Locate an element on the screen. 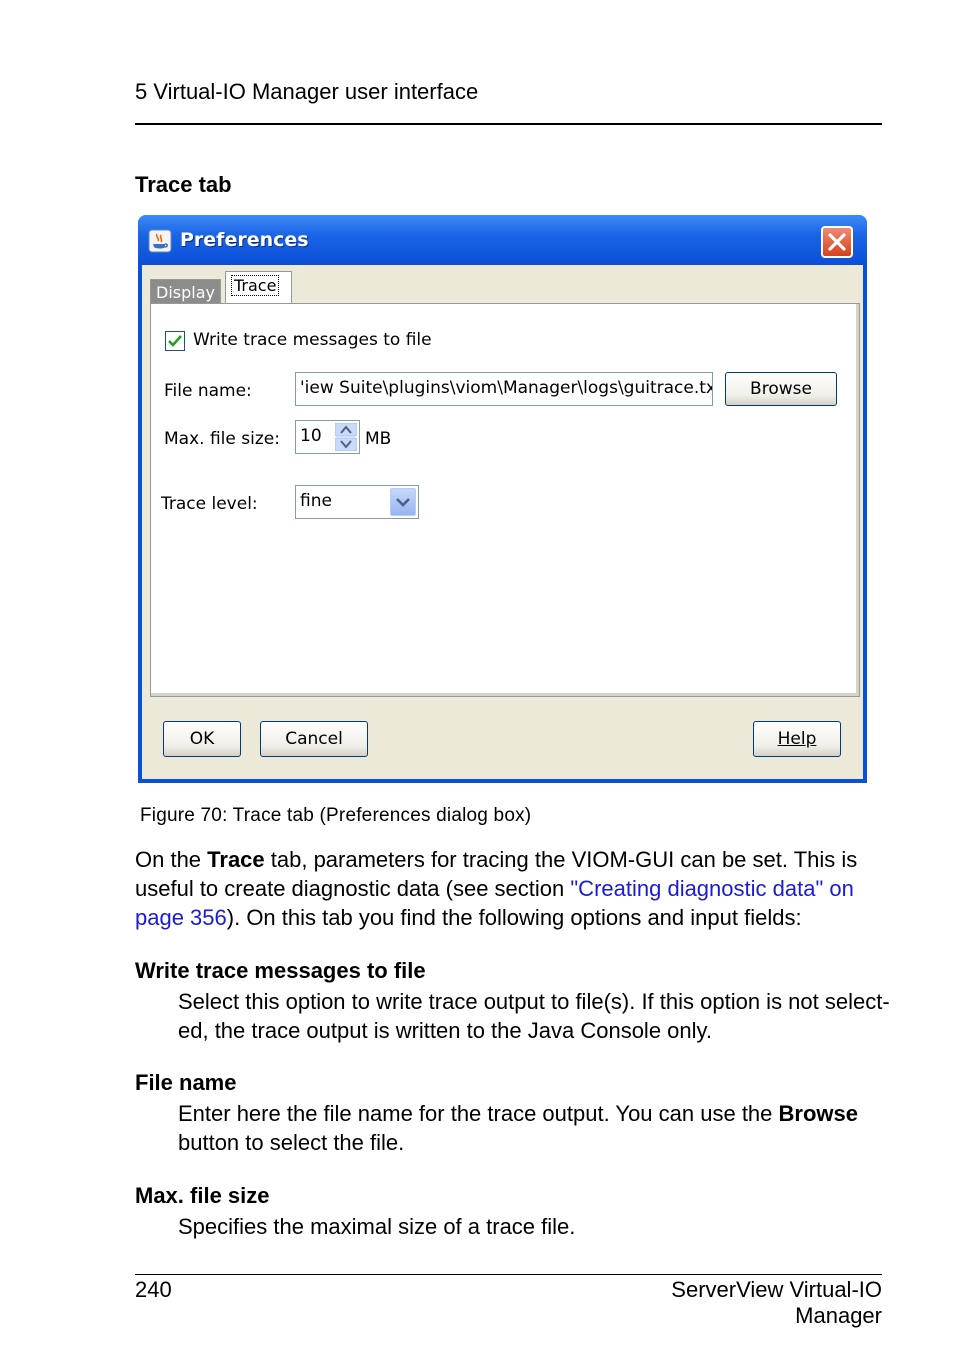  browse-button: Browse is located at coordinates (781, 389).